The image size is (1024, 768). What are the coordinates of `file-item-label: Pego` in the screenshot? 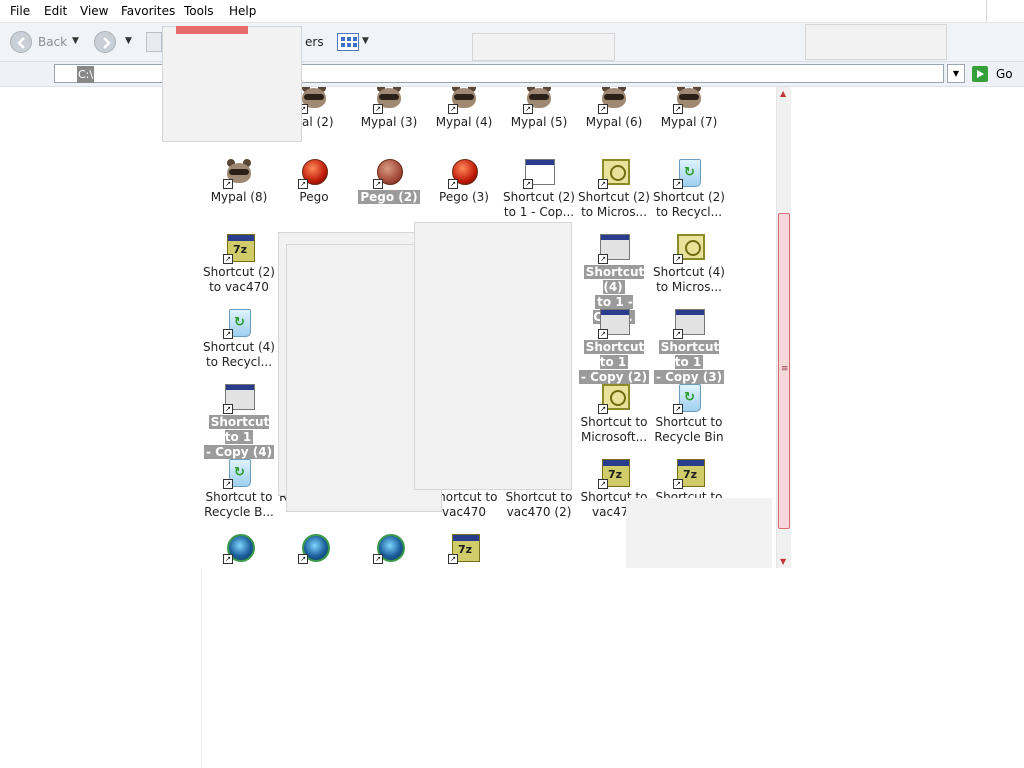 It's located at (314, 197).